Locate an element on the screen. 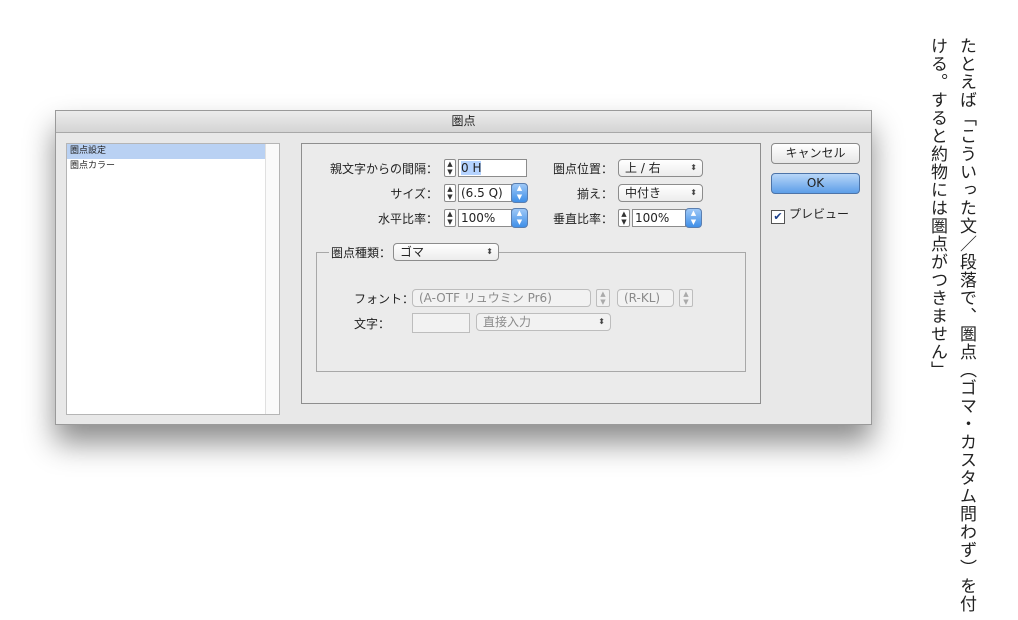  hratio-stepper: ▲ ▼ is located at coordinates (450, 218).